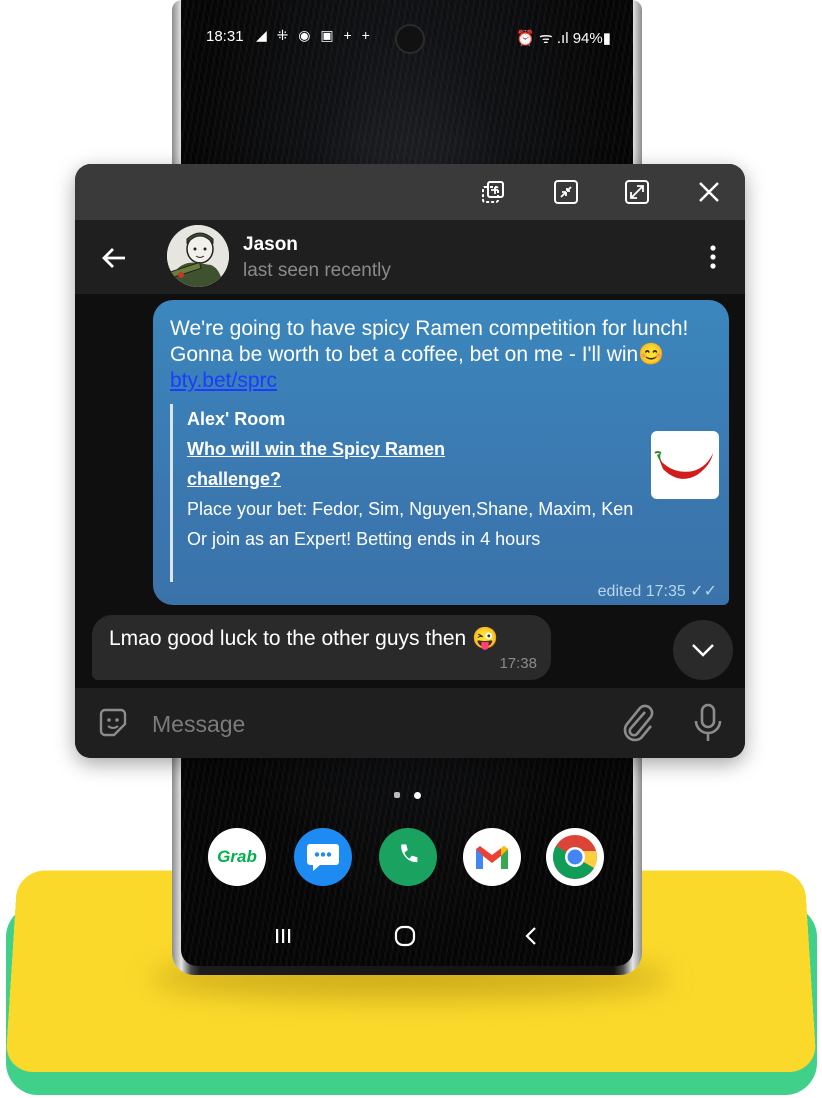 This screenshot has width=822, height=1098. I want to click on arrow-left-icon, so click(113, 258).